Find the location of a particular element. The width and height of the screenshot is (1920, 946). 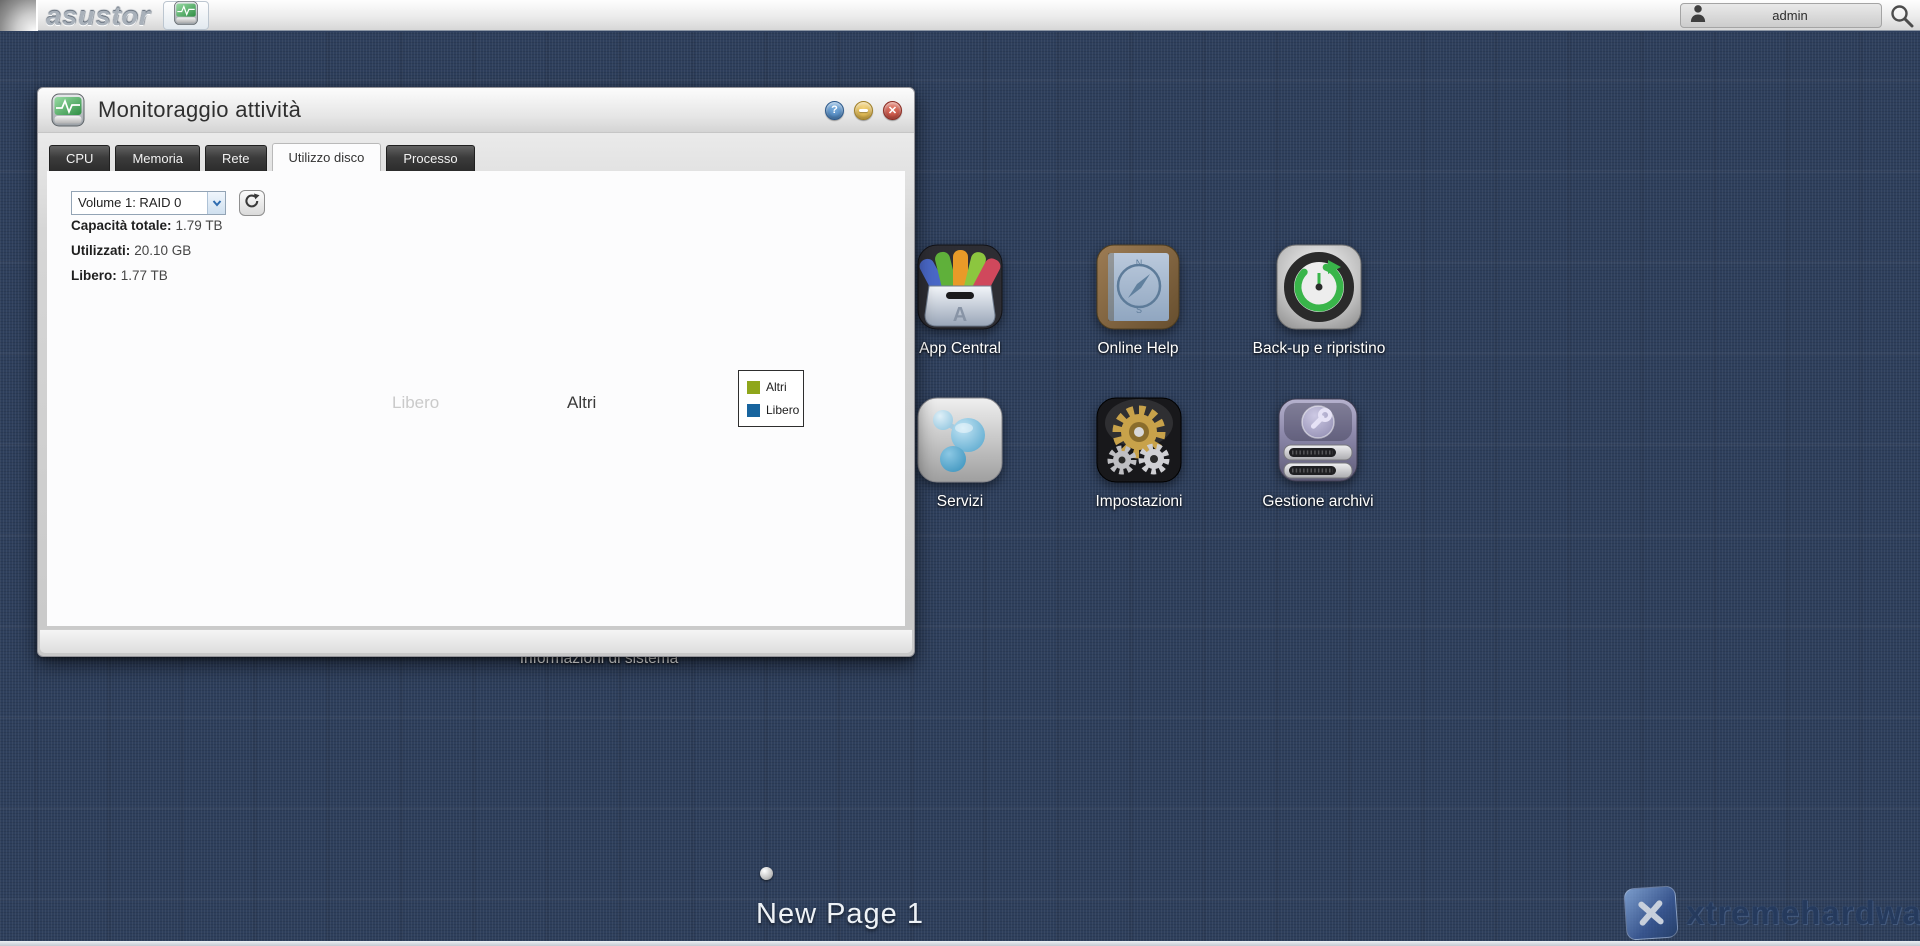

watermark: xtremehardware.it is located at coordinates (1771, 913).